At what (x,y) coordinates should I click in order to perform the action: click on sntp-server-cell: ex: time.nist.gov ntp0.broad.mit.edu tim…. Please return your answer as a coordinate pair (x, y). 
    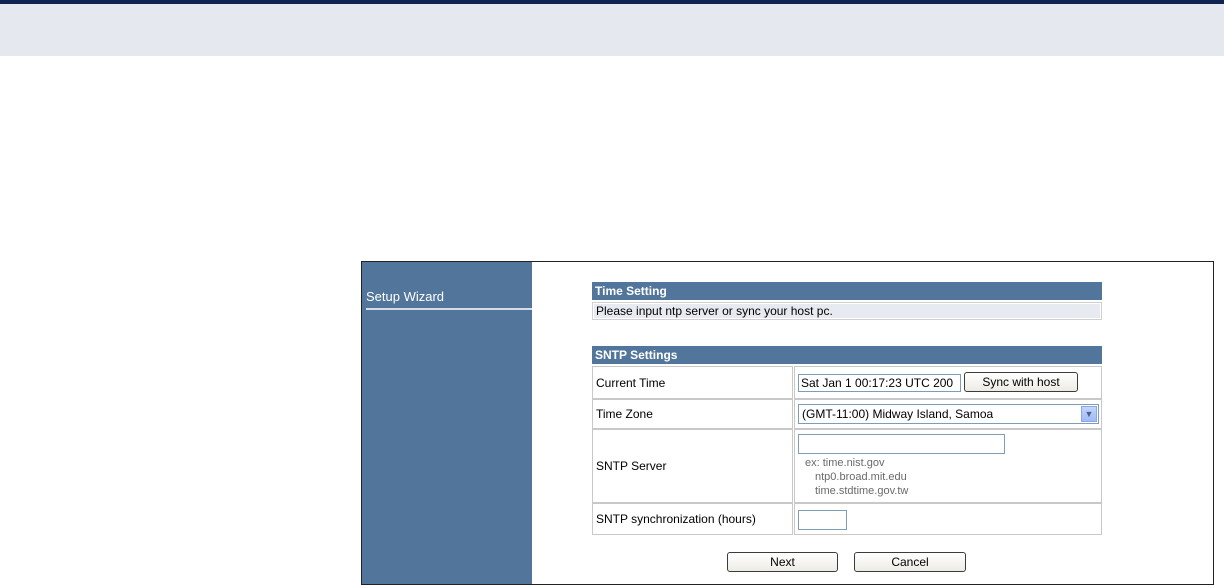
    Looking at the image, I should click on (948, 466).